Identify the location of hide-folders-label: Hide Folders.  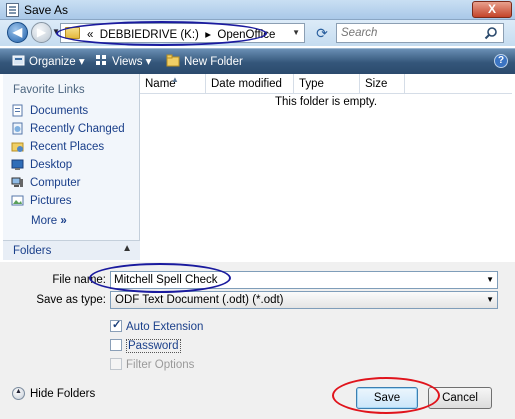
(63, 394).